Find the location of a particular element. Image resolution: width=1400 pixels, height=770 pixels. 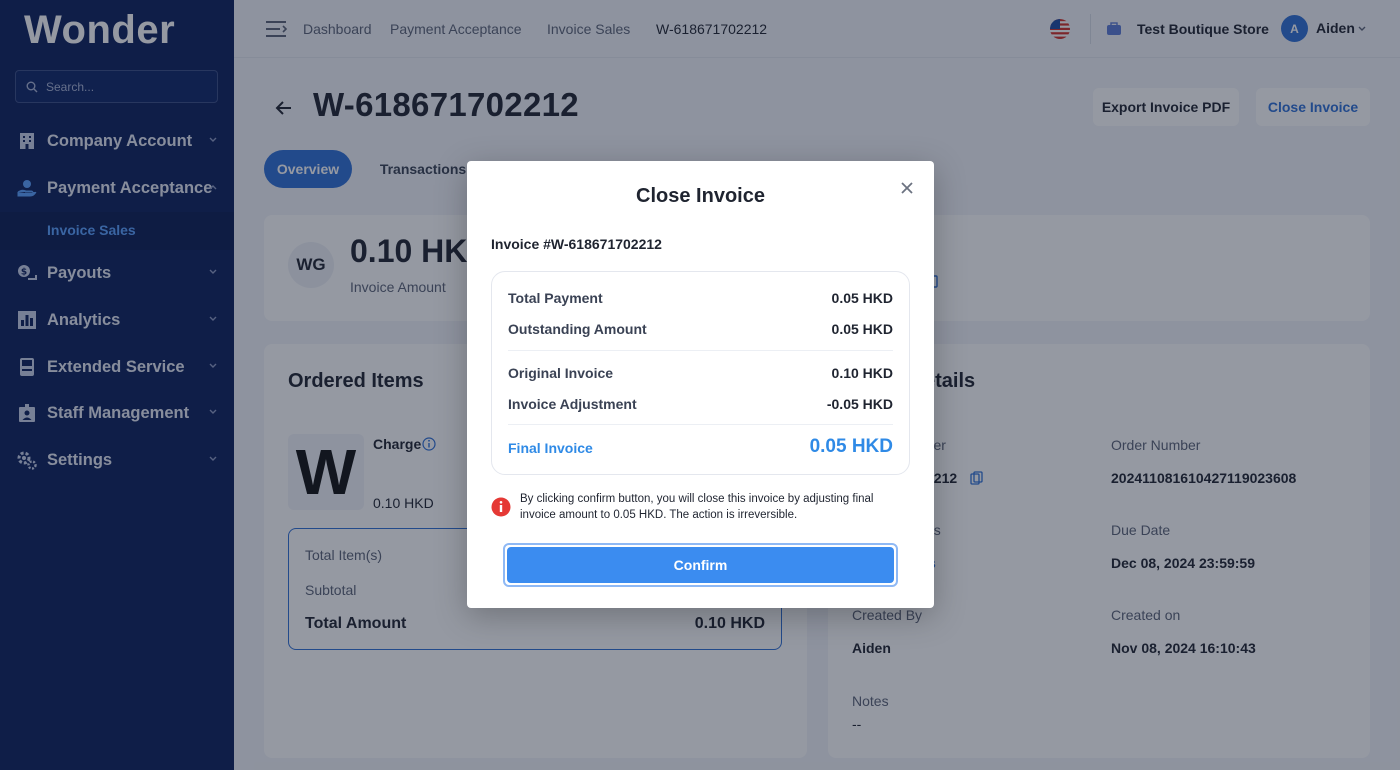

total-payment-value: 0.05 HKD is located at coordinates (862, 298).